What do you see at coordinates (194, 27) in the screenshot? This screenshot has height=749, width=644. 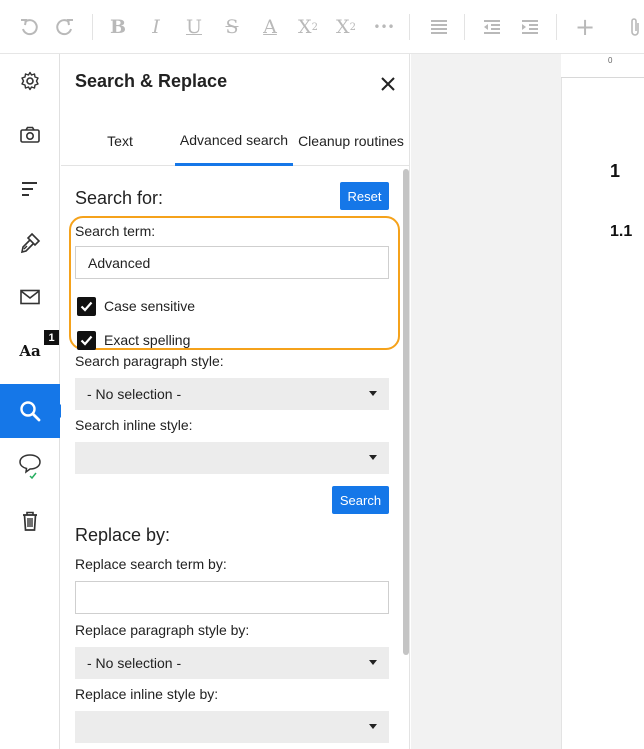 I see `underline-icon: U` at bounding box center [194, 27].